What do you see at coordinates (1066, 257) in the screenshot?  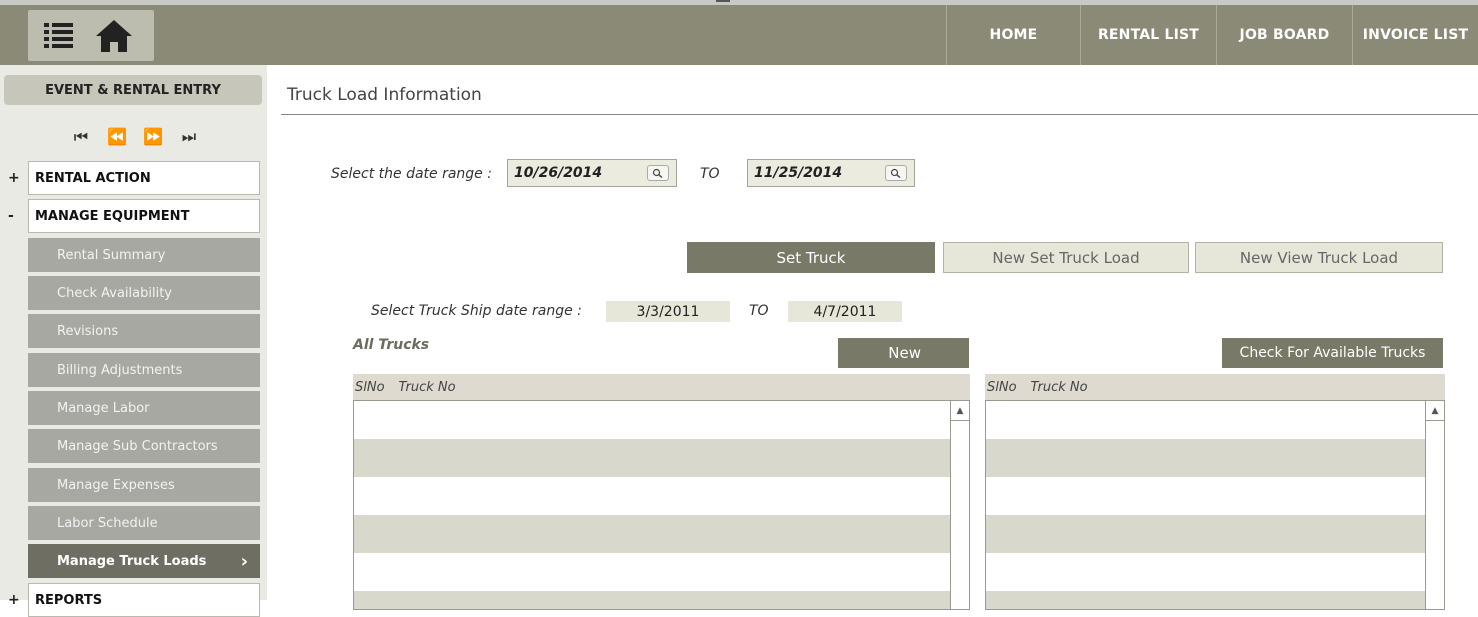 I see `new-set-truck-load-button: New Set Truck Load` at bounding box center [1066, 257].